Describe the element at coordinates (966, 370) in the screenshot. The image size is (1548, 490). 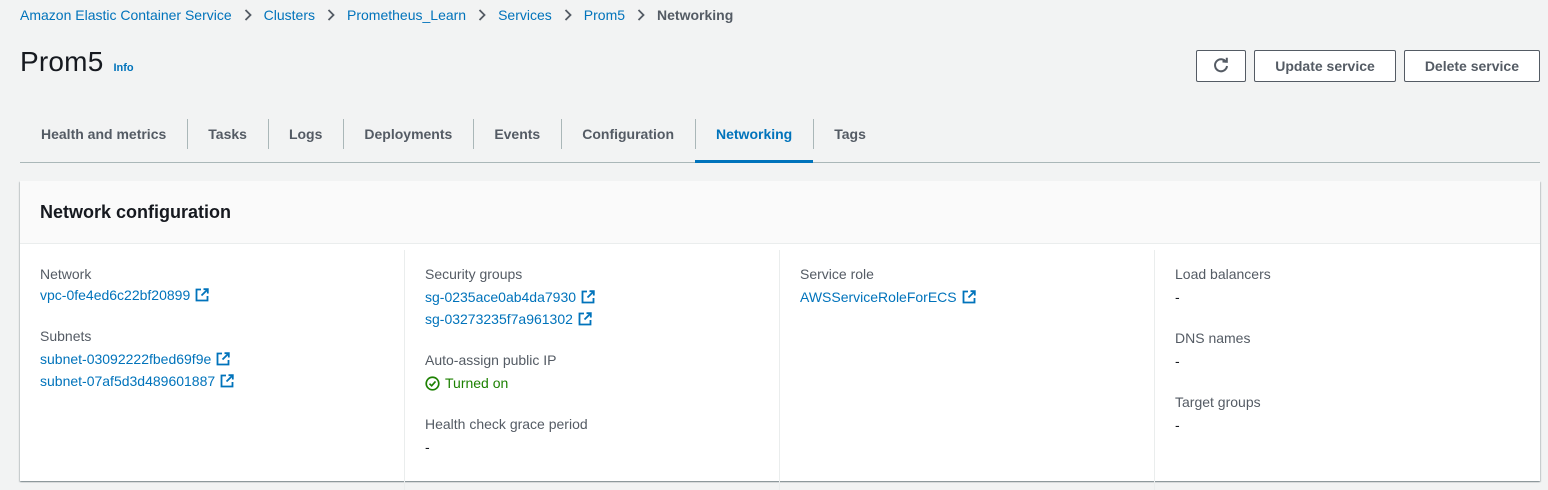
I see `column-service-role: Service role AWSServiceRoleForECS` at that location.